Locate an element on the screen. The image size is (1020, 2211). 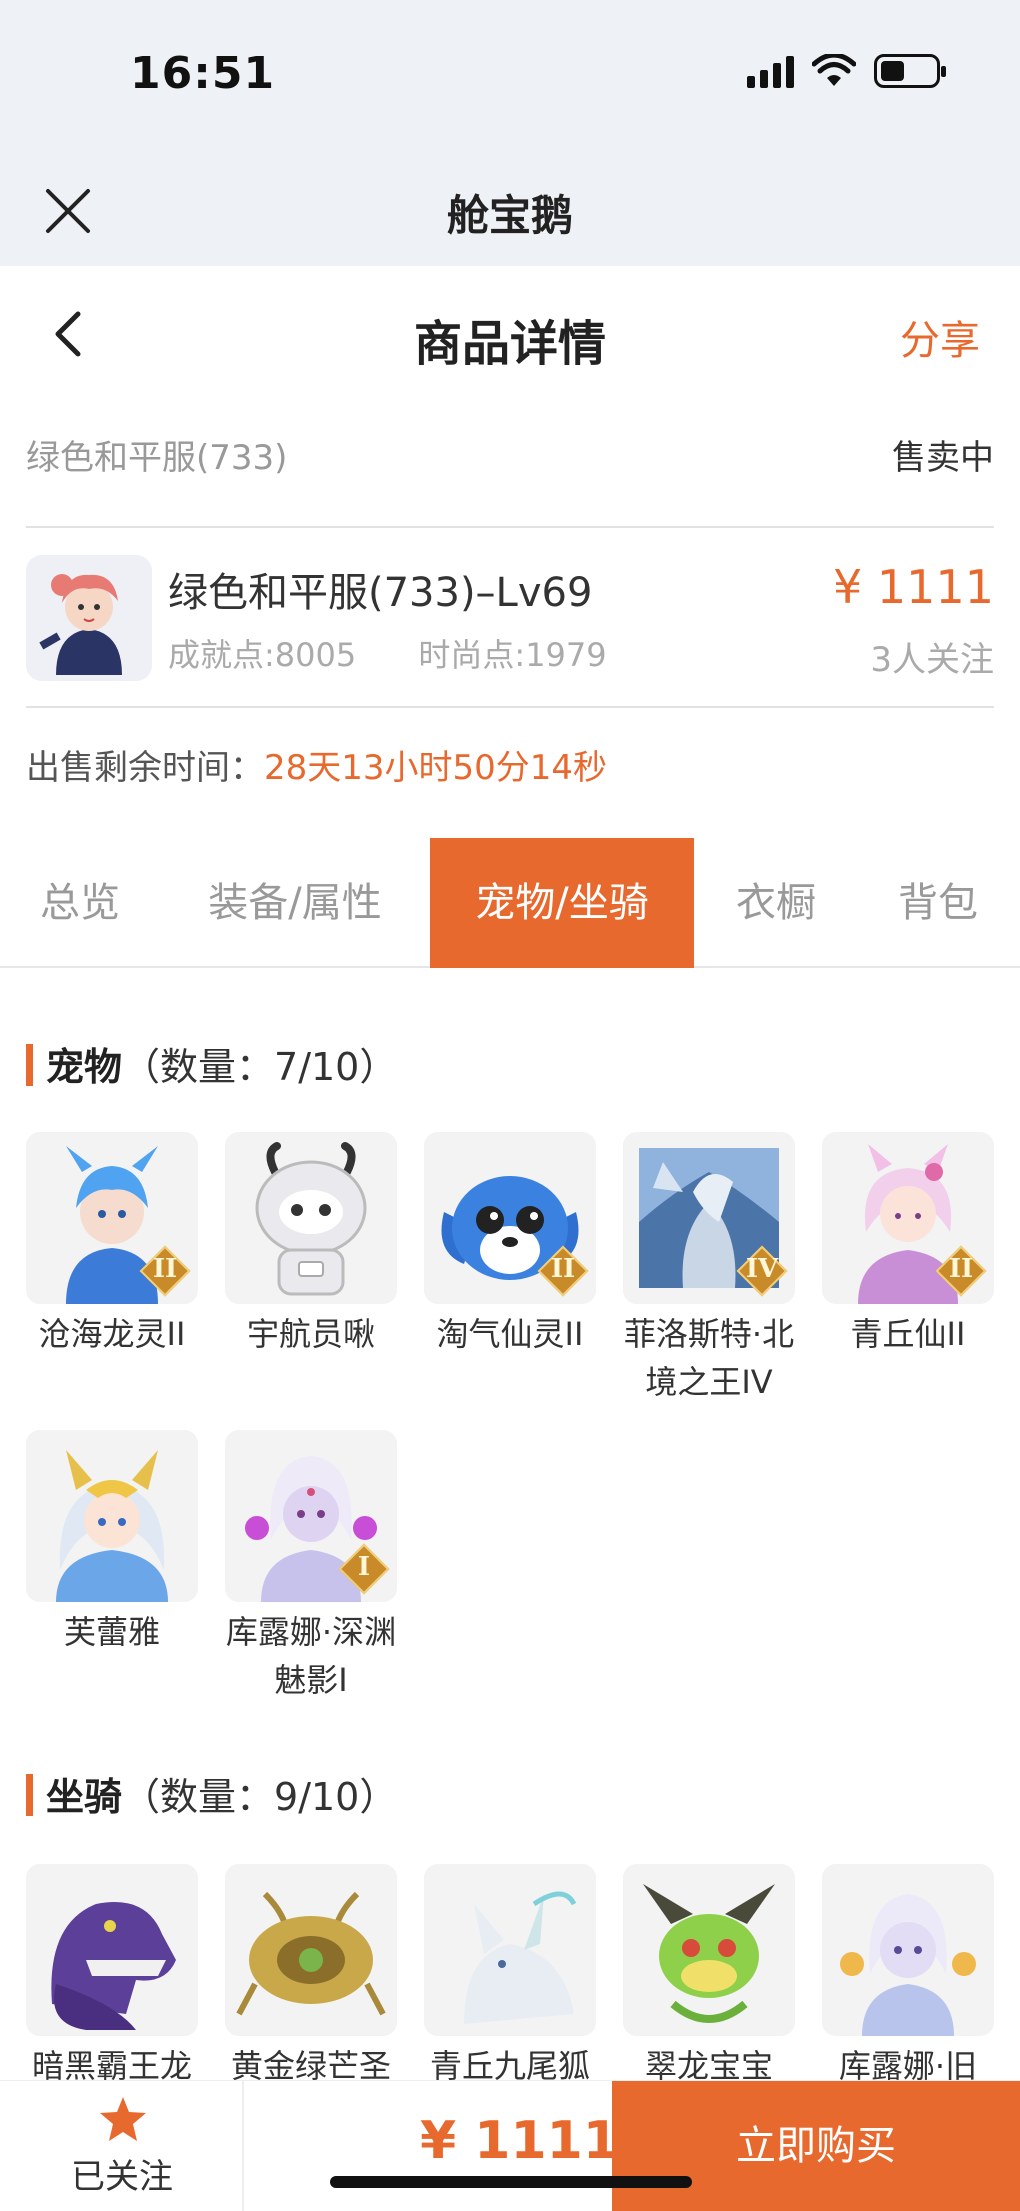
follow-button: 已关注 is located at coordinates (122, 2146).